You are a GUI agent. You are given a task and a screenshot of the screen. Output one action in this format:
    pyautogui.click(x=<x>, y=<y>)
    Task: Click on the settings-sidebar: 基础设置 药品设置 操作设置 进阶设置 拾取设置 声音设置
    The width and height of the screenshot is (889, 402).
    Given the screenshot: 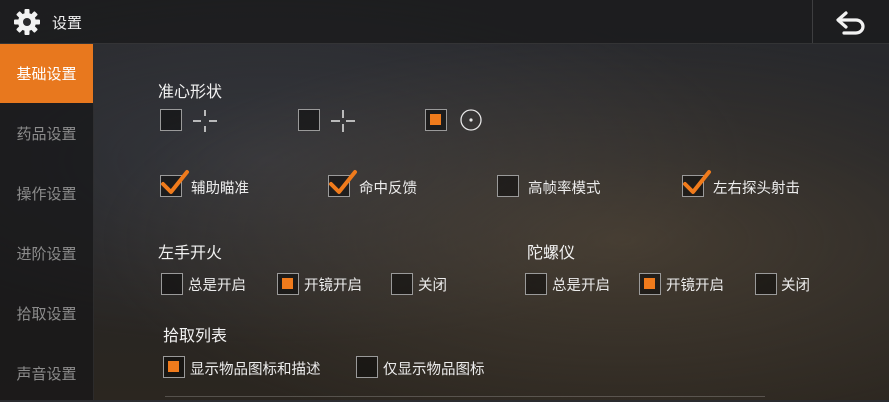 What is the action you would take?
    pyautogui.click(x=47, y=222)
    